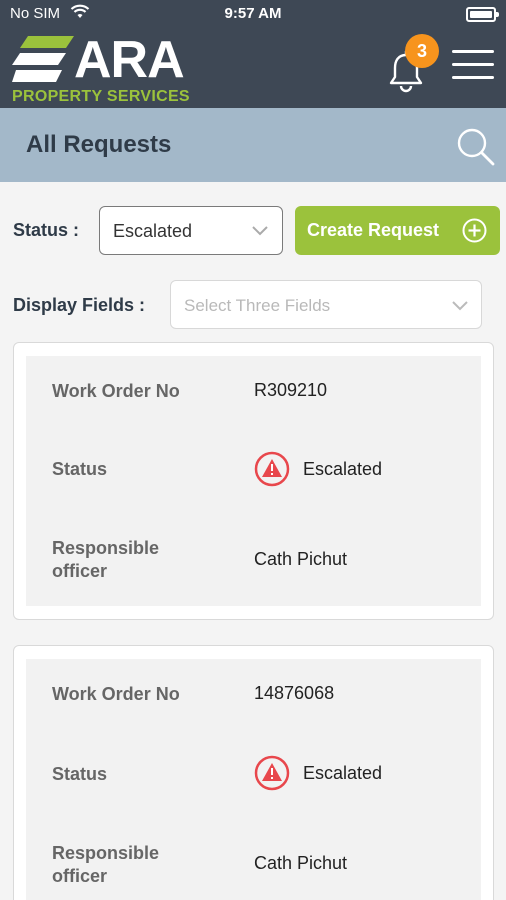  I want to click on page-title: All Requests, so click(99, 144).